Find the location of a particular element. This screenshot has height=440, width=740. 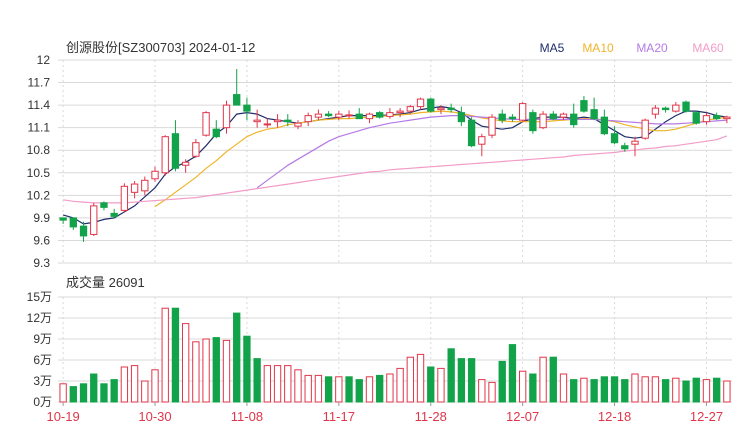

price-y-axis: 12 11.7 11.4 11.1 10.8 10.5 10.2 9.9 9.6 9.3 is located at coordinates (39, 161).